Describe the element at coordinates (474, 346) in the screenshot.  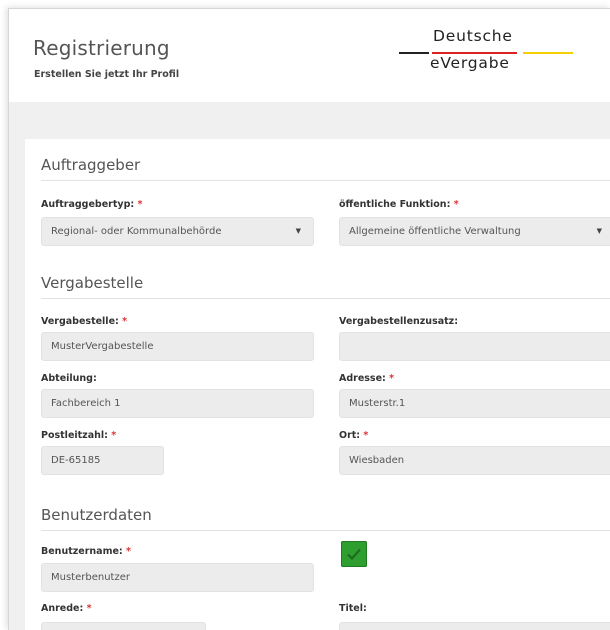
I see `vergabestellenzusatz-input` at that location.